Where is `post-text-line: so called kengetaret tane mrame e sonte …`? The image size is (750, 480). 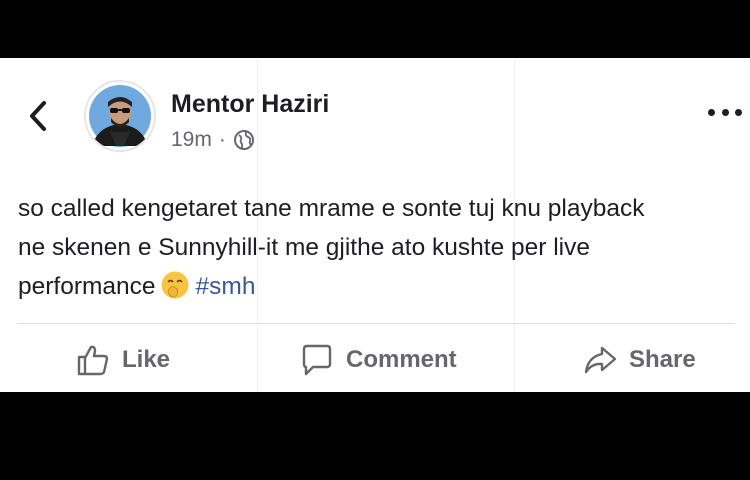 post-text-line: so called kengetaret tane mrame e sonte … is located at coordinates (331, 208).